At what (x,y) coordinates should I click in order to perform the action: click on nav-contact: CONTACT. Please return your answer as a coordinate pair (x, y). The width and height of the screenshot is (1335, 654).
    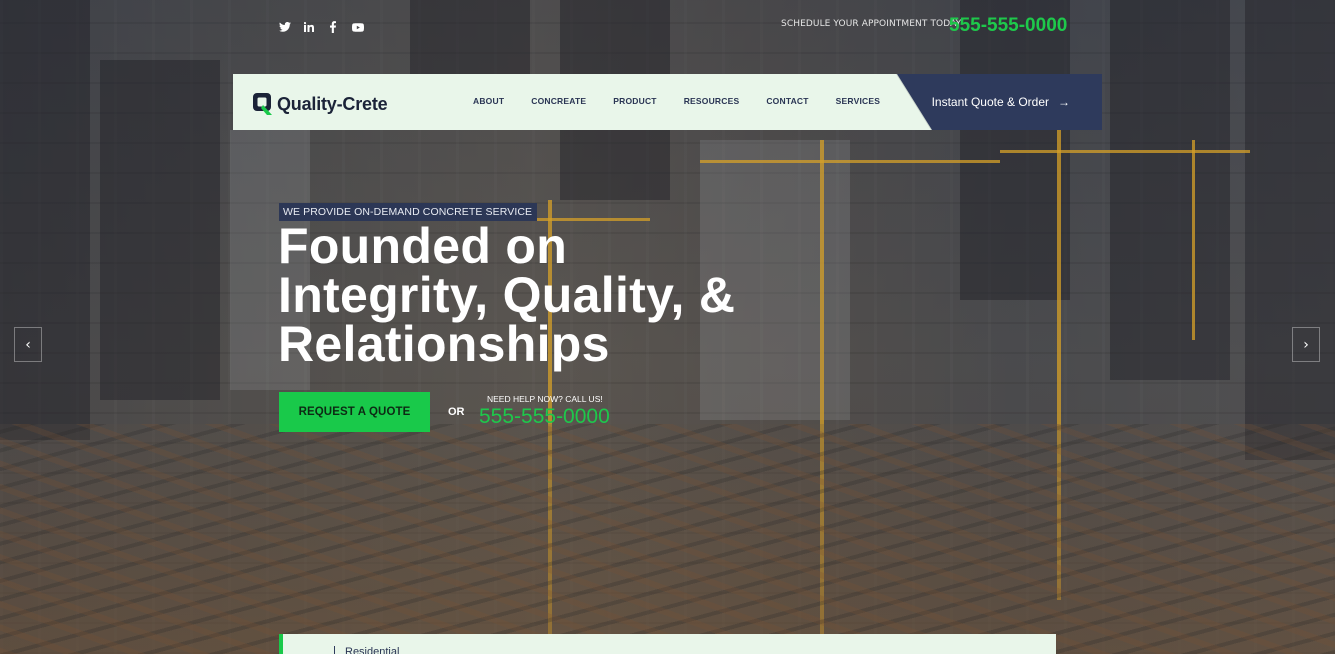
    Looking at the image, I should click on (787, 101).